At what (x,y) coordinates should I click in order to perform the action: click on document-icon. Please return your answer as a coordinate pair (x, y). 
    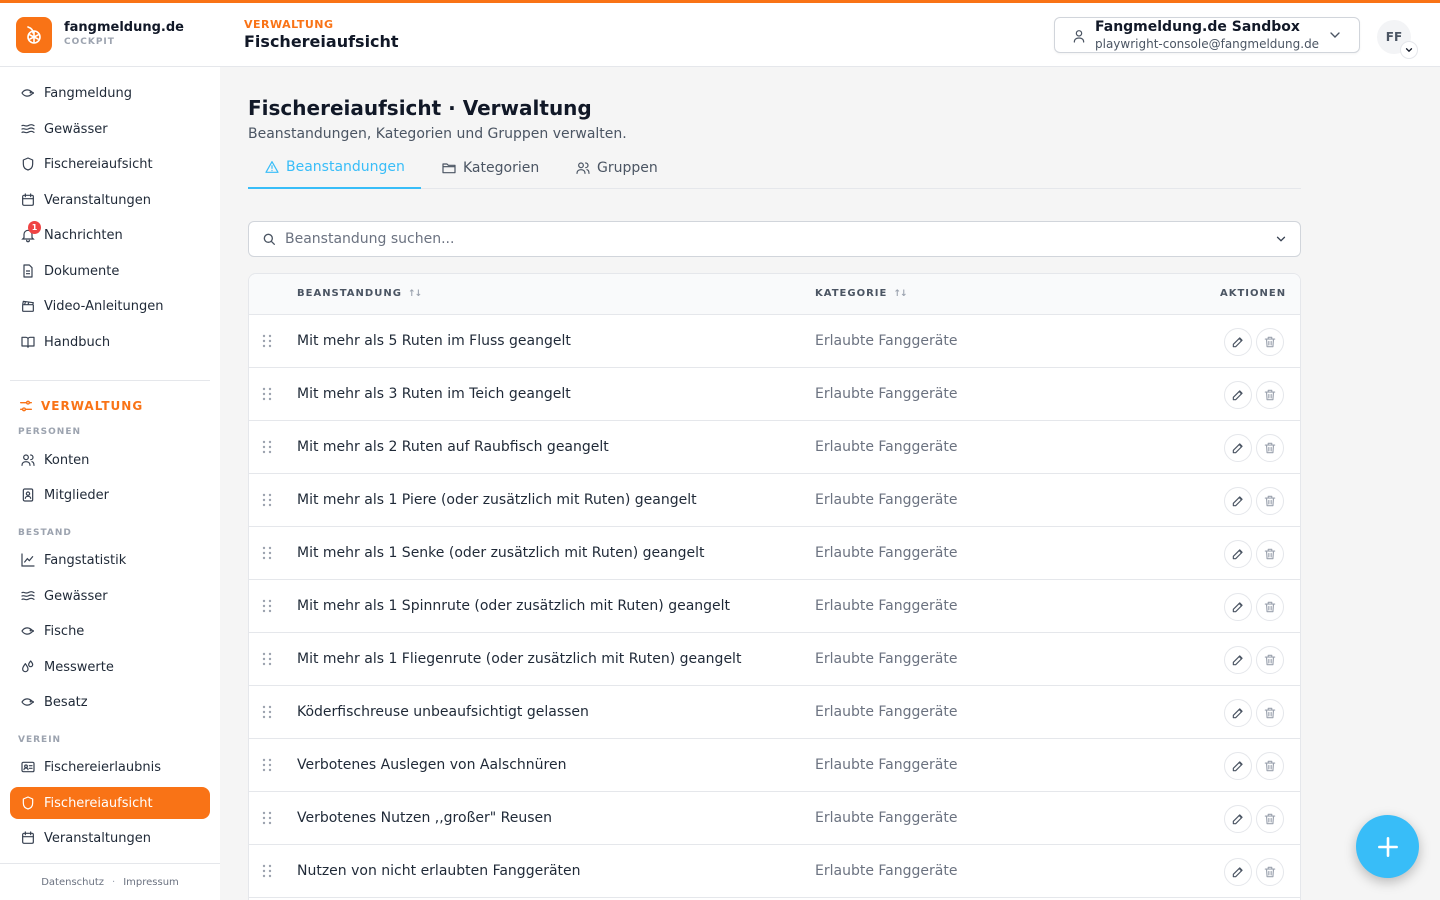
    Looking at the image, I should click on (28, 271).